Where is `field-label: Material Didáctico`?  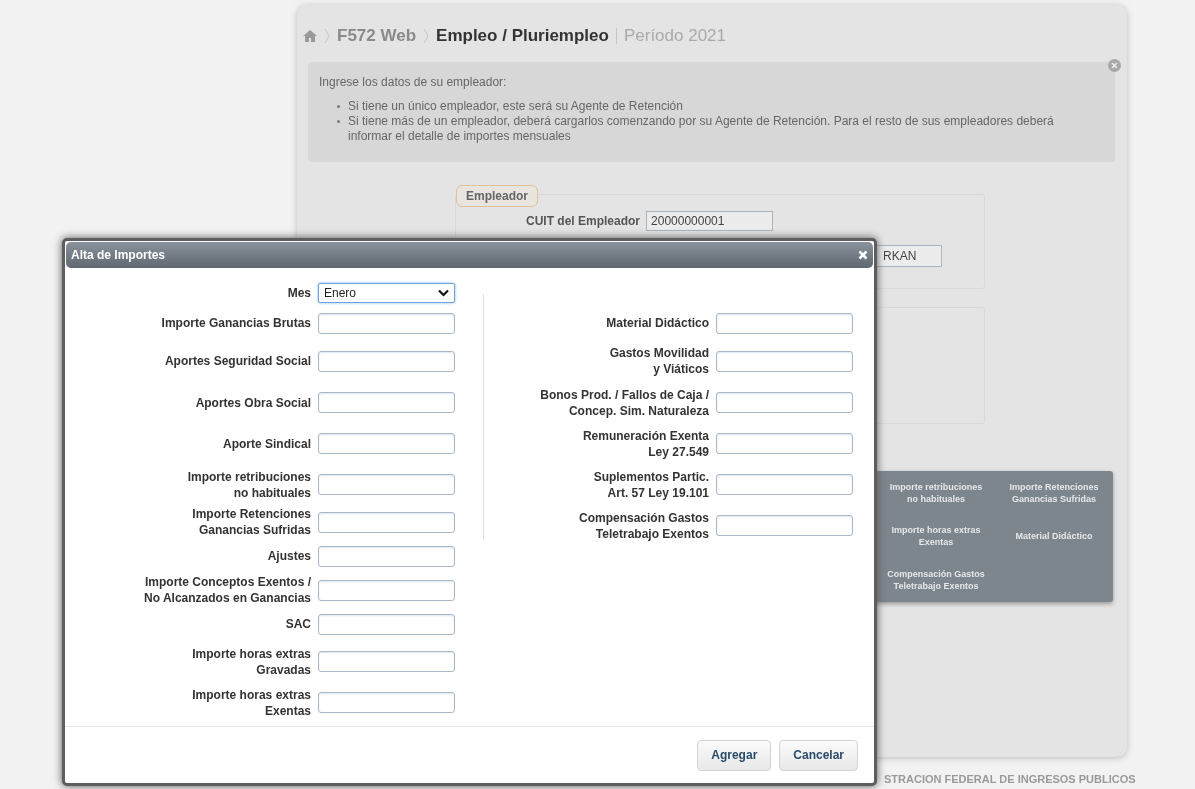 field-label: Material Didáctico is located at coordinates (657, 323).